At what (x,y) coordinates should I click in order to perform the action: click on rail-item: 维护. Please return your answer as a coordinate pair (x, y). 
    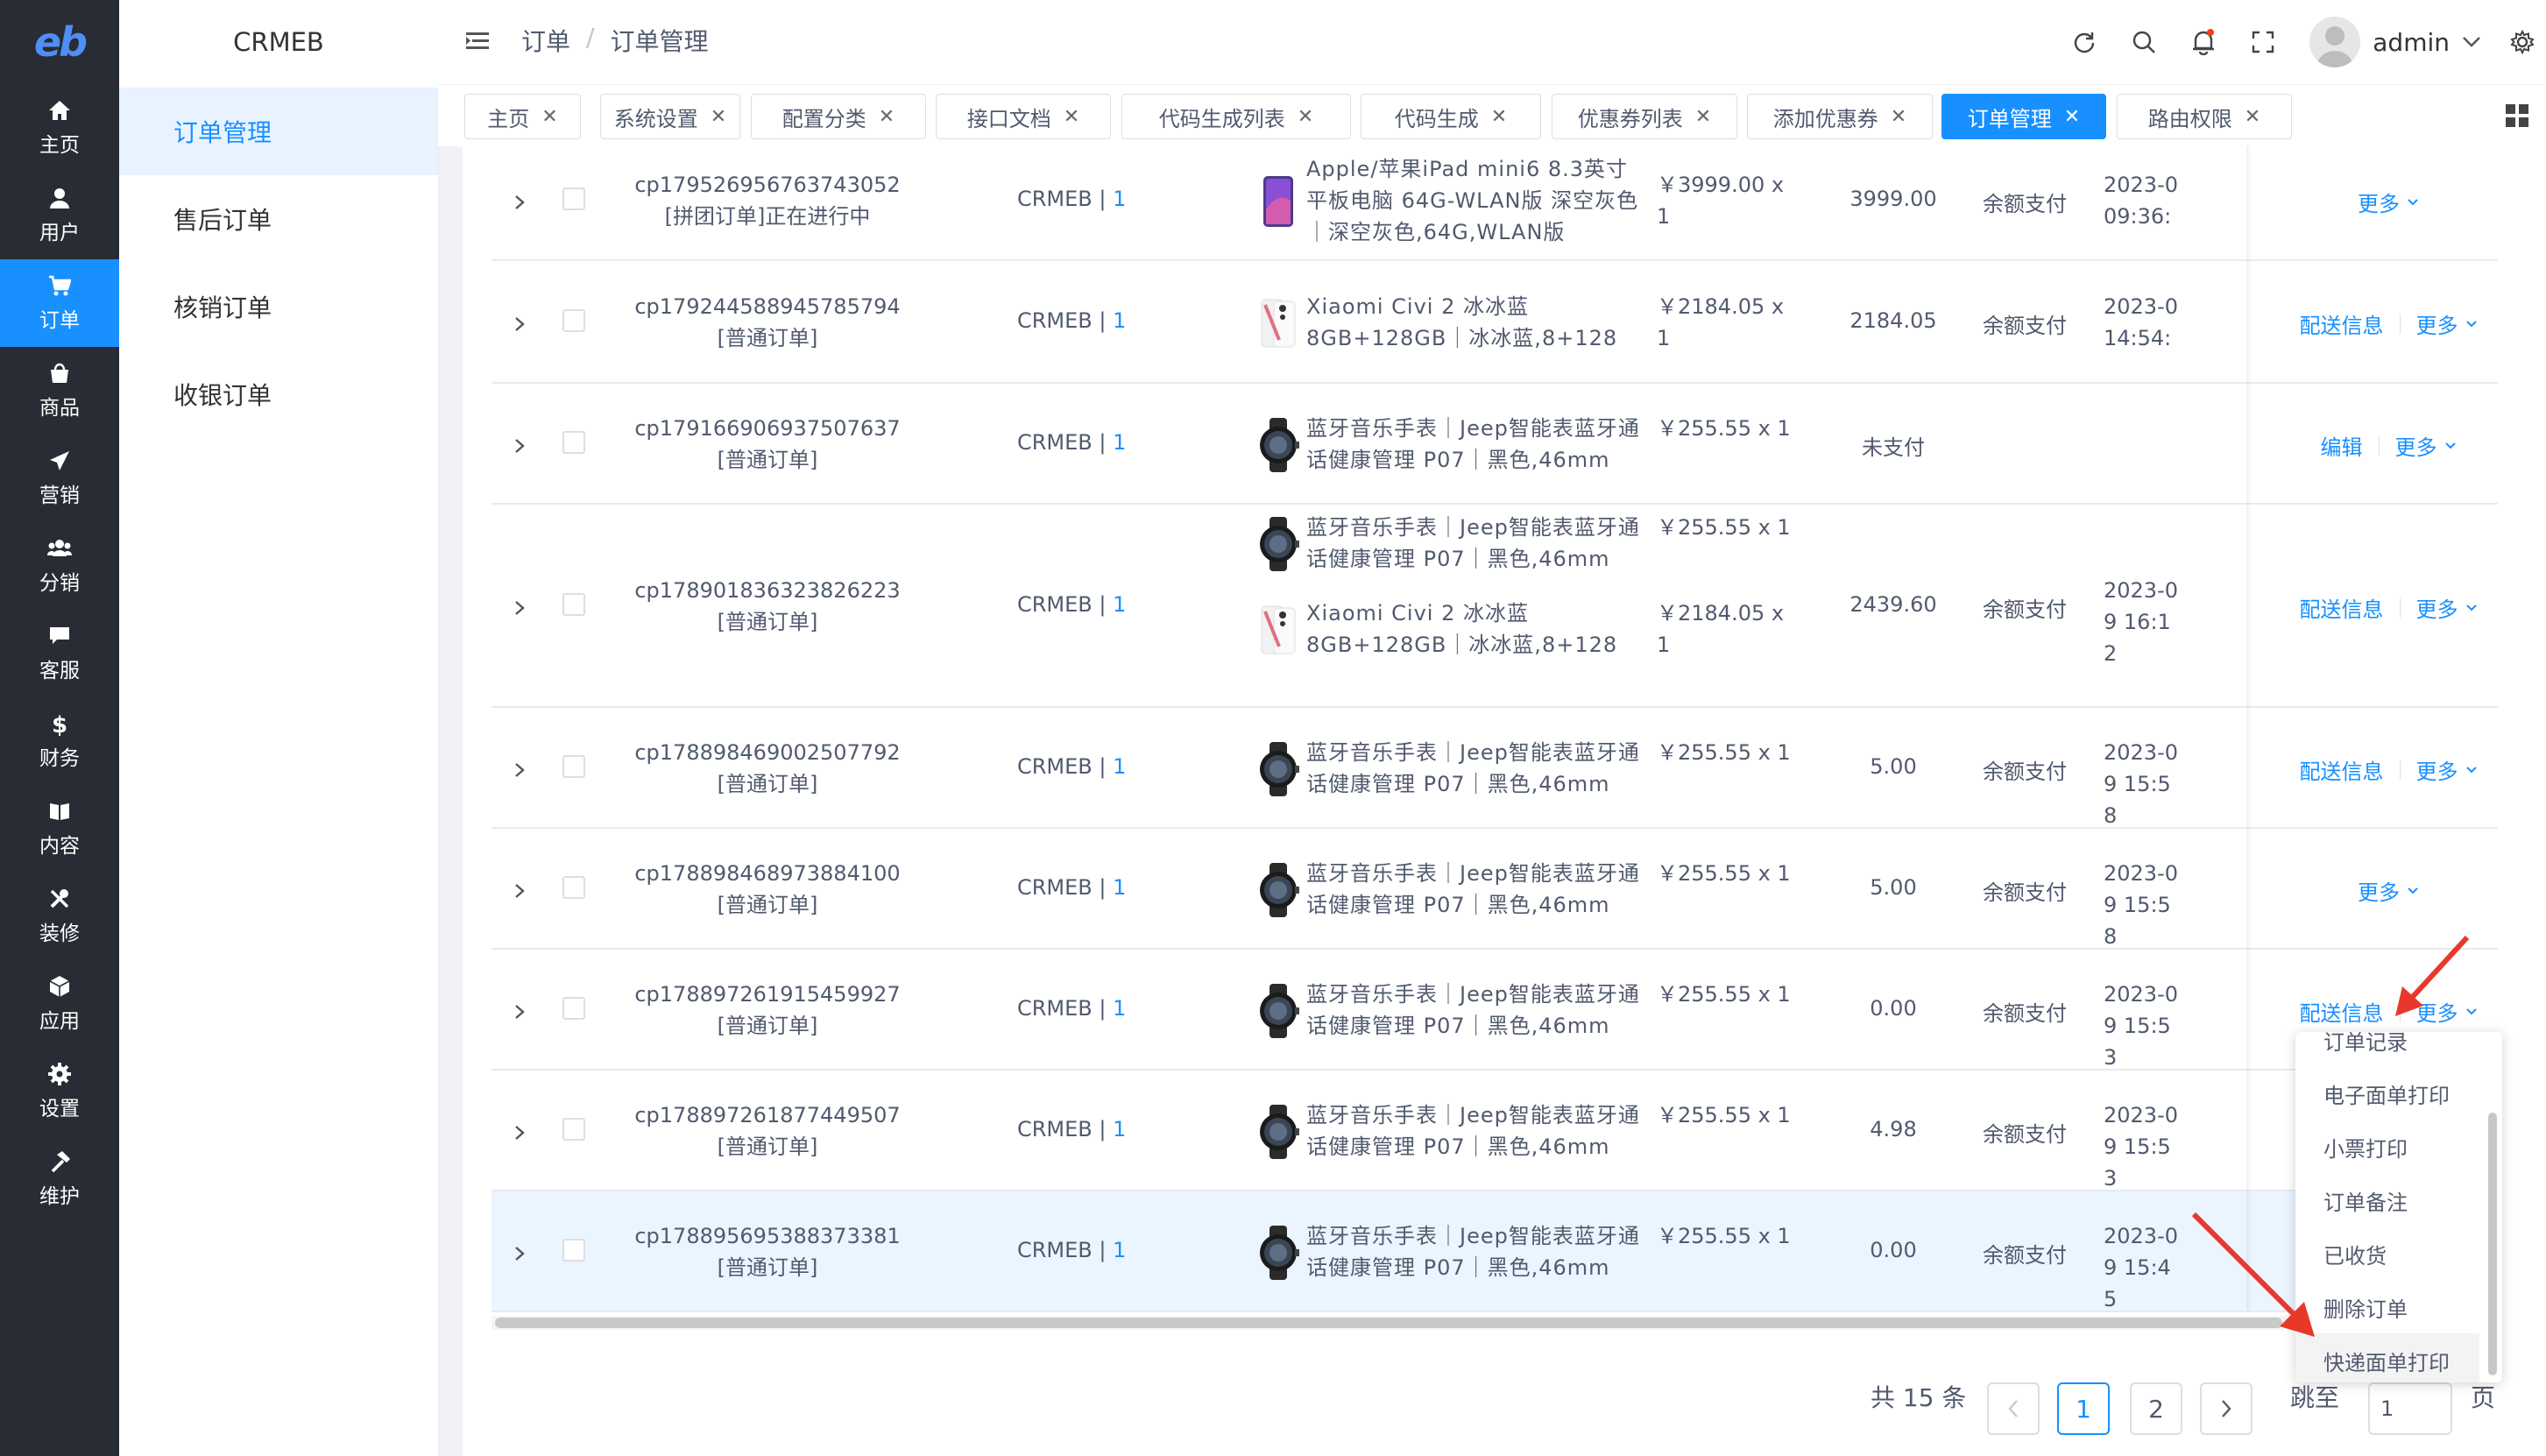
    Looking at the image, I should click on (59, 1179).